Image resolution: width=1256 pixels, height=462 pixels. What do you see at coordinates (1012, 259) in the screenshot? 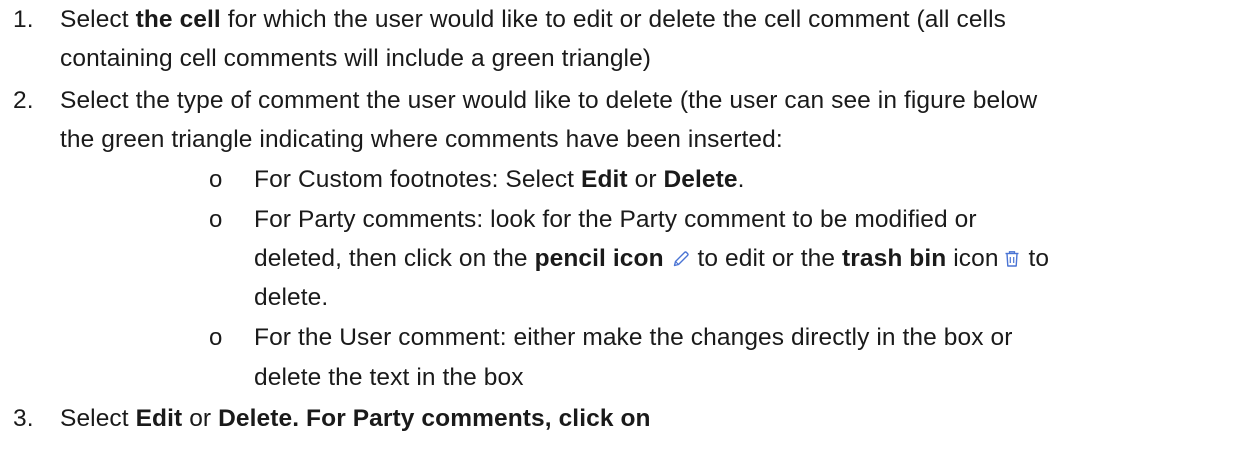
I see `trash-bin-icon` at bounding box center [1012, 259].